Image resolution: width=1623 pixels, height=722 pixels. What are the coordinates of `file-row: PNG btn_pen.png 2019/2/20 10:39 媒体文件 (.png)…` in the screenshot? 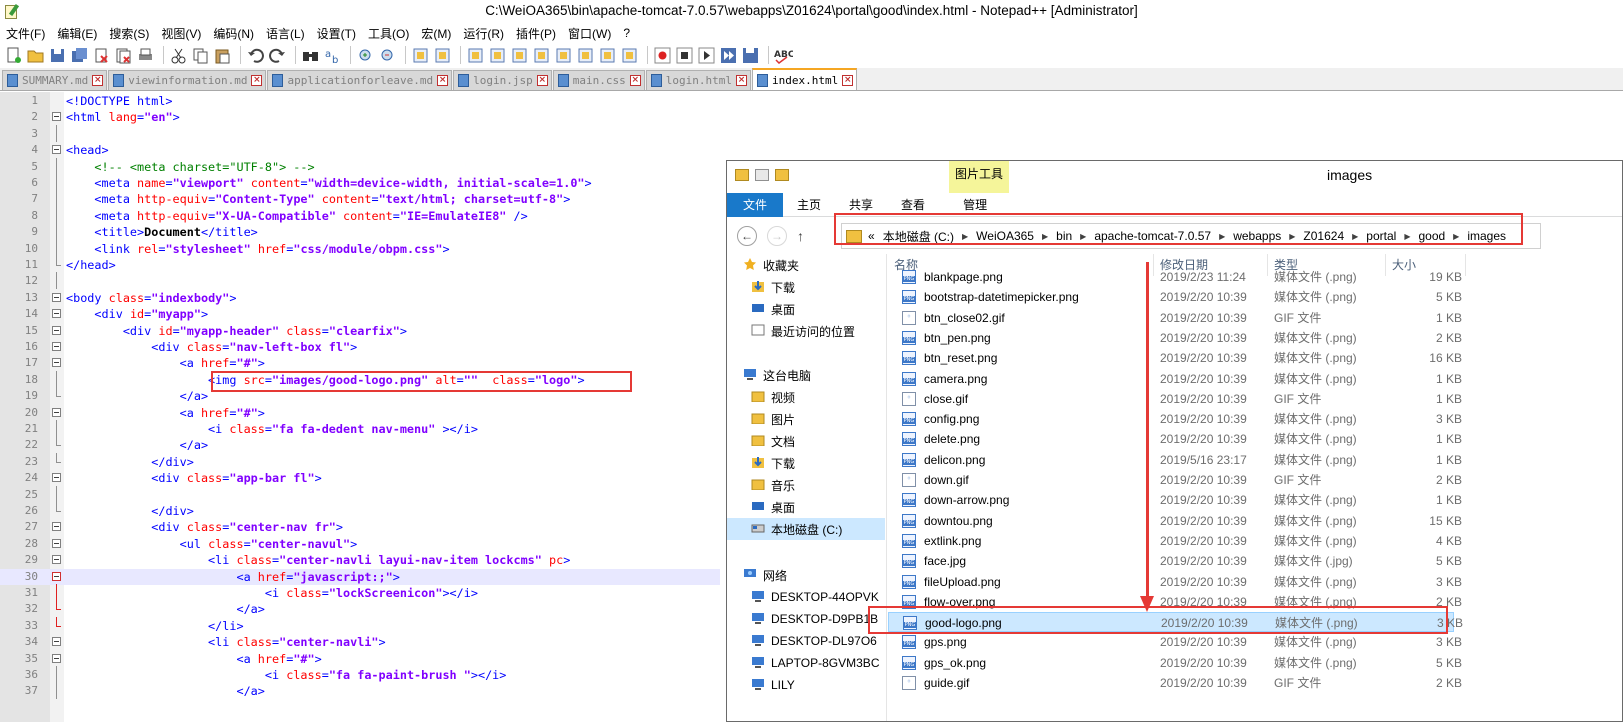 It's located at (1255, 338).